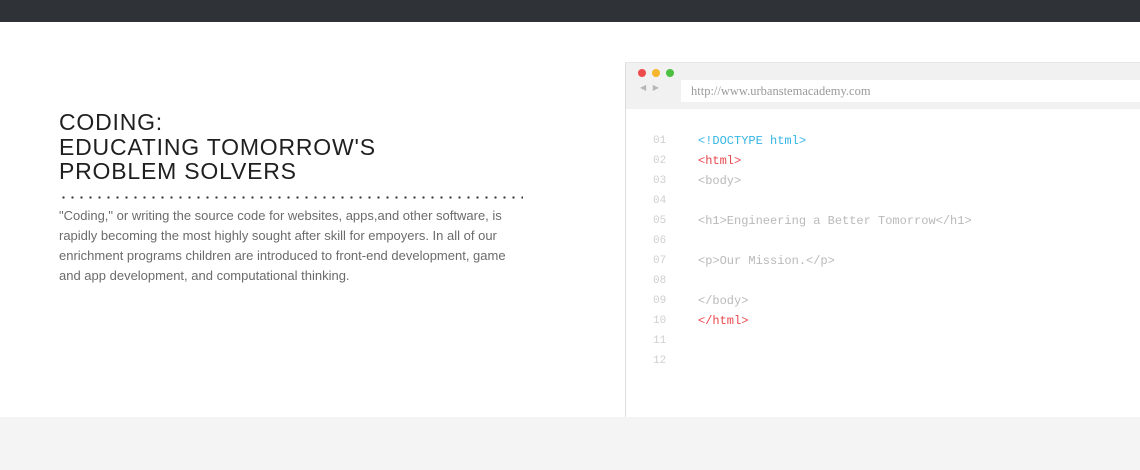  I want to click on line-number: 06, so click(660, 241).